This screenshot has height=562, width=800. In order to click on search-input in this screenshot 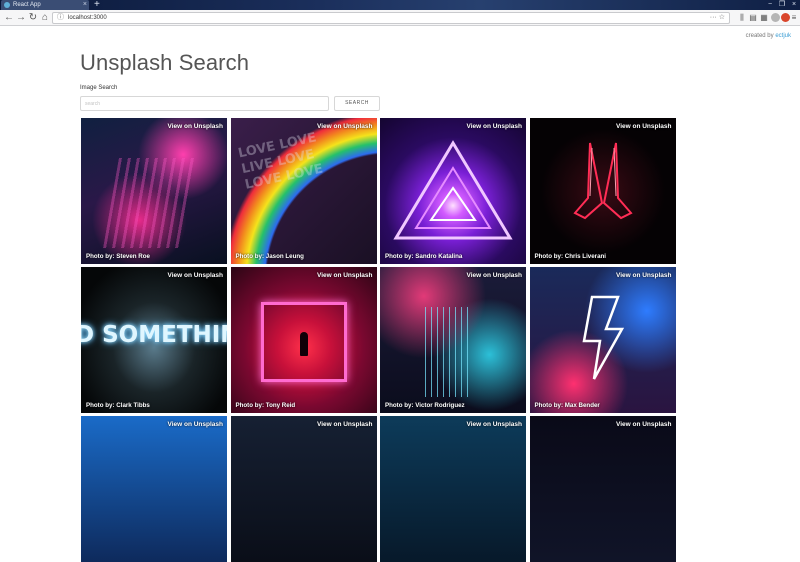, I will do `click(204, 103)`.